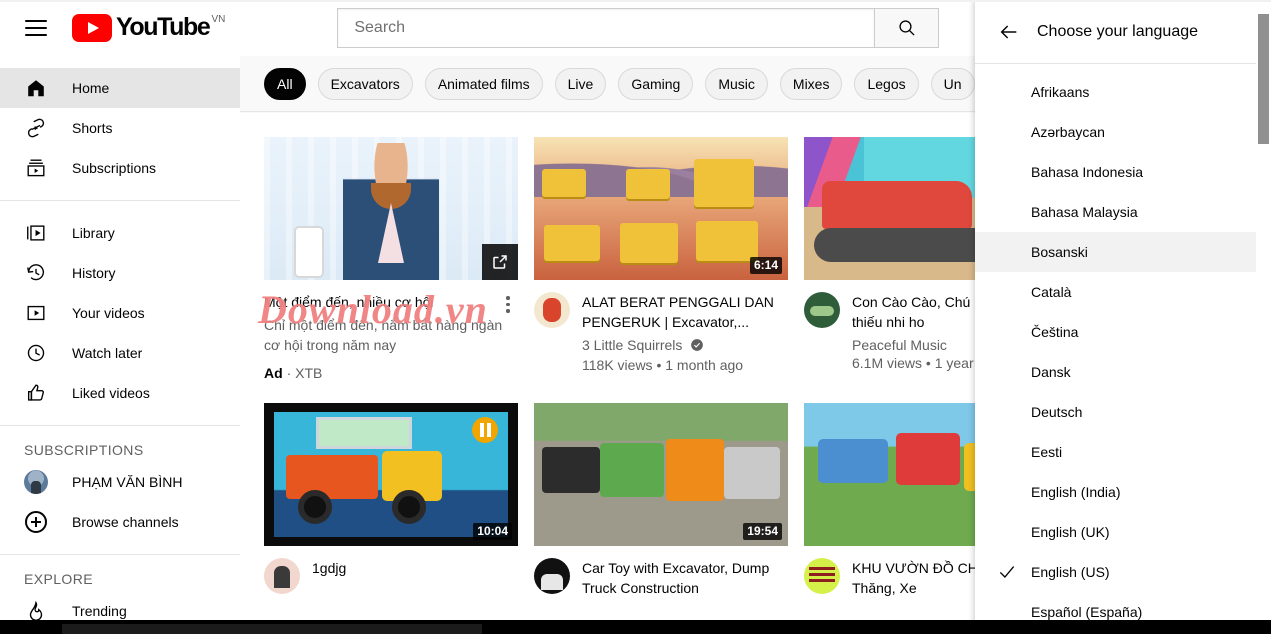 The image size is (1271, 634). I want to click on language-option-label: Eesti, so click(1047, 452).